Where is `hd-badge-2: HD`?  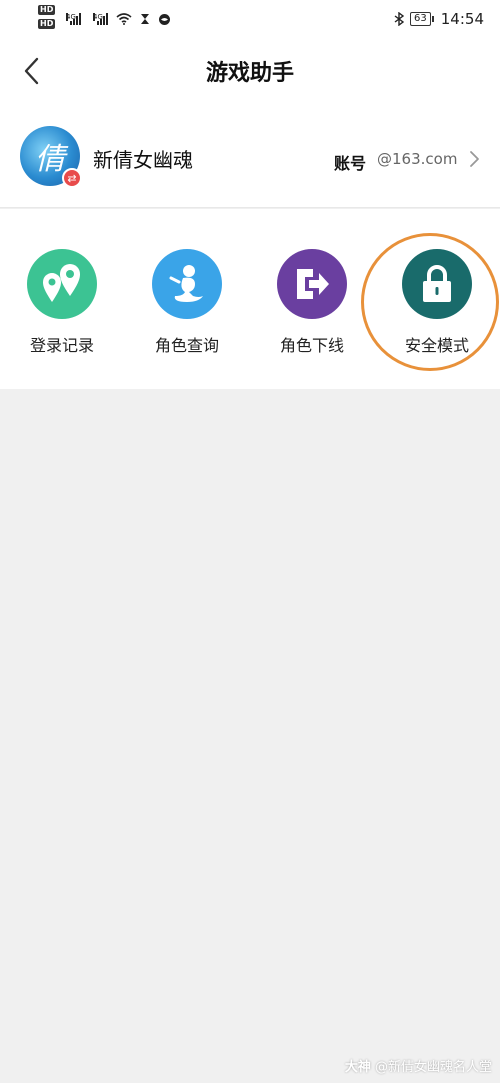
hd-badge-2: HD is located at coordinates (47, 24).